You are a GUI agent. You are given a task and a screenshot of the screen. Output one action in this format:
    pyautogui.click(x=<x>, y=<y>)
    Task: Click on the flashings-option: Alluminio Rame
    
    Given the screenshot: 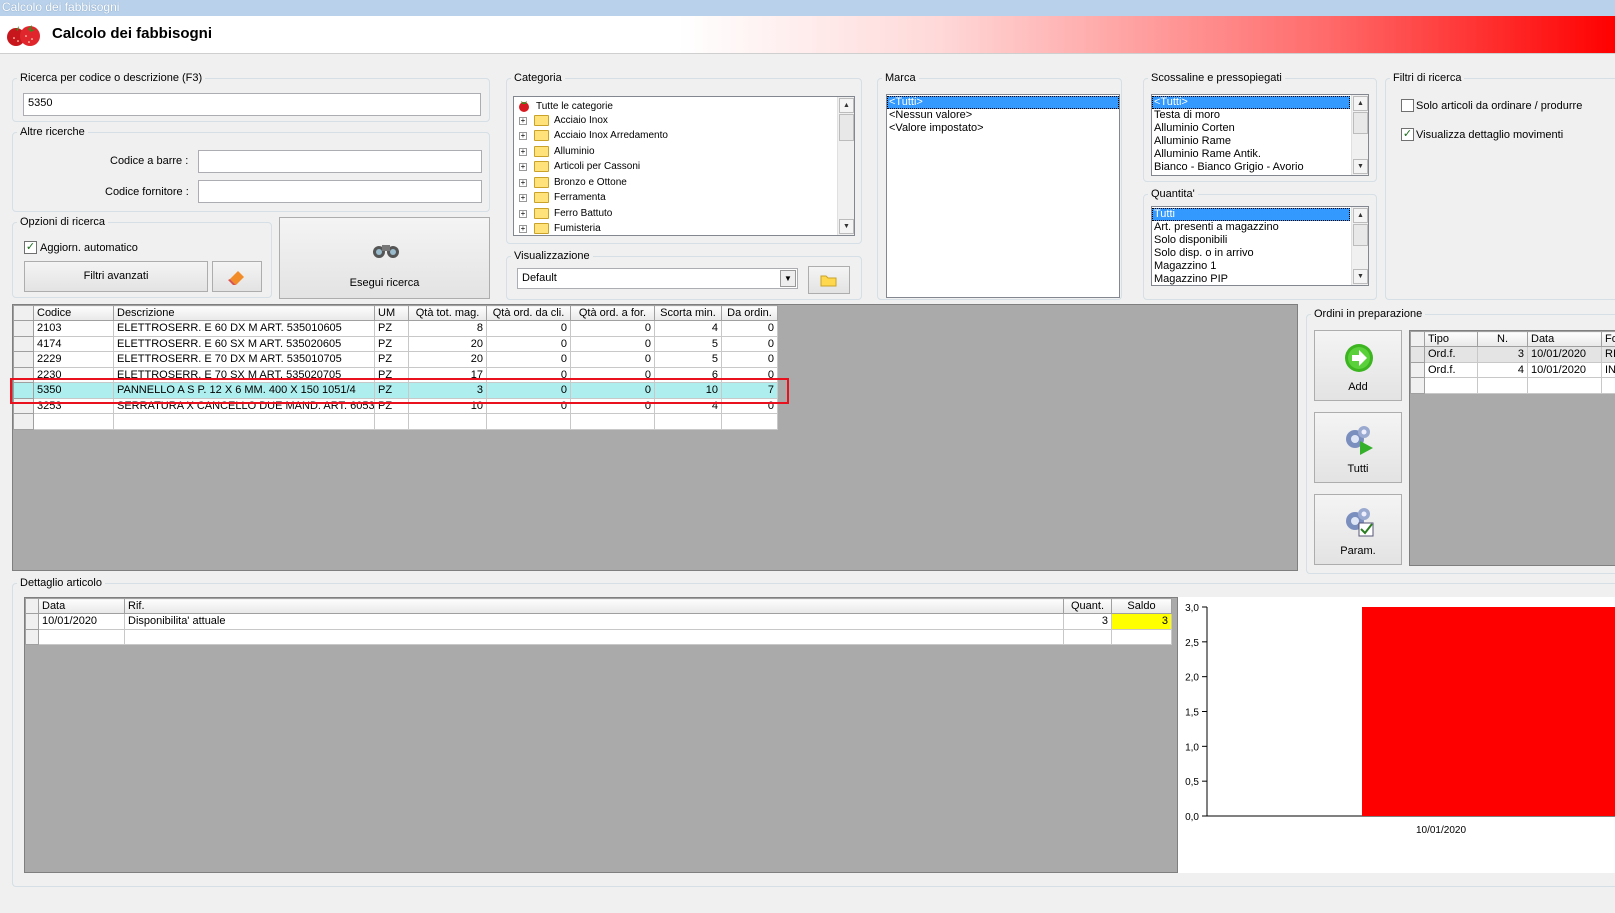 What is the action you would take?
    pyautogui.click(x=1260, y=141)
    